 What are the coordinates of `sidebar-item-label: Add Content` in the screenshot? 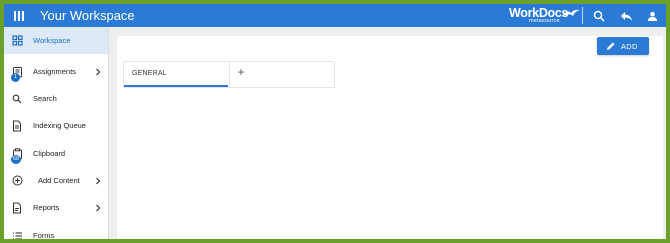 It's located at (59, 180).